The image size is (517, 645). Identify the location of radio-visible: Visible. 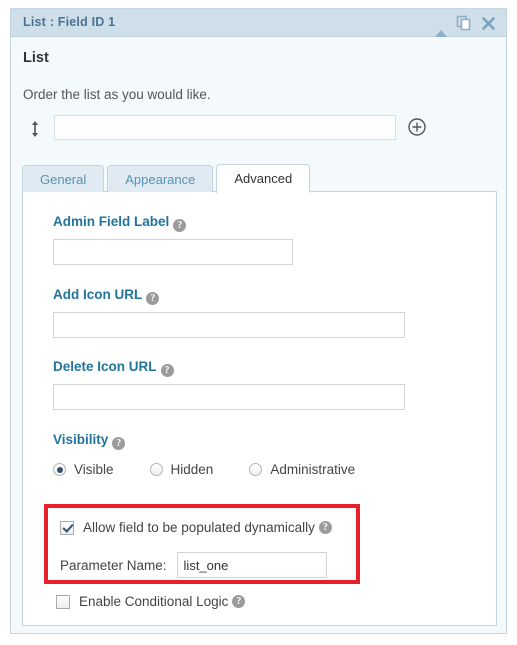
(83, 469).